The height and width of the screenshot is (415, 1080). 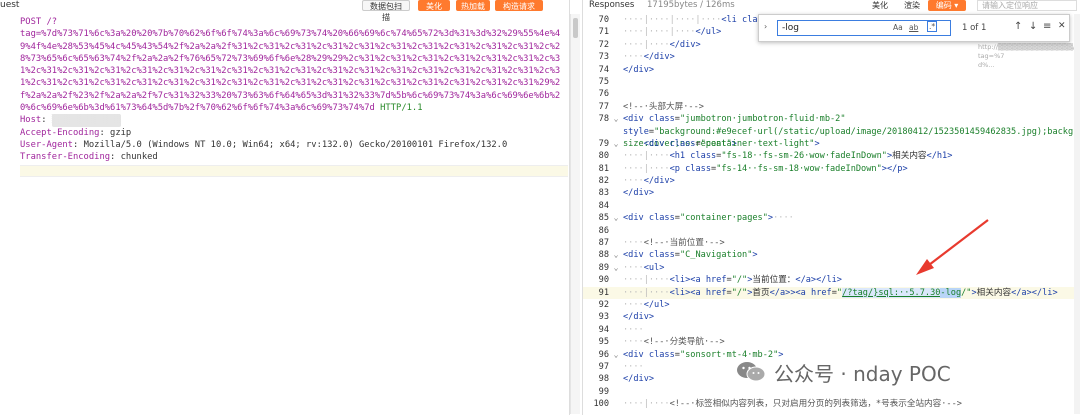 What do you see at coordinates (831, 255) in the screenshot?
I see `code-line: 88 ⌄ <div class="C_Navigation">` at bounding box center [831, 255].